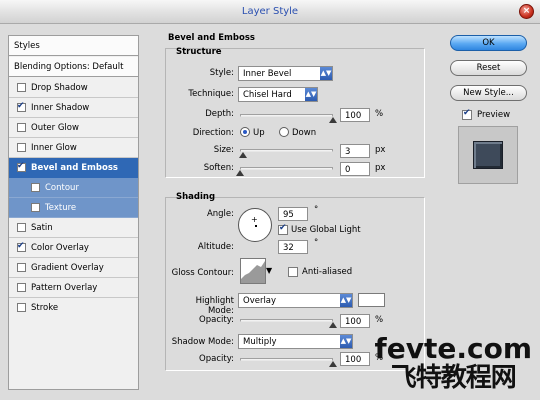 This screenshot has height=400, width=540. Describe the element at coordinates (243, 155) in the screenshot. I see `size-slider-thumb` at that location.